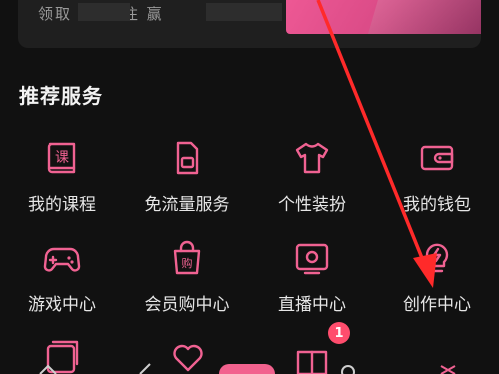  I want to click on tshirt-icon, so click(312, 158).